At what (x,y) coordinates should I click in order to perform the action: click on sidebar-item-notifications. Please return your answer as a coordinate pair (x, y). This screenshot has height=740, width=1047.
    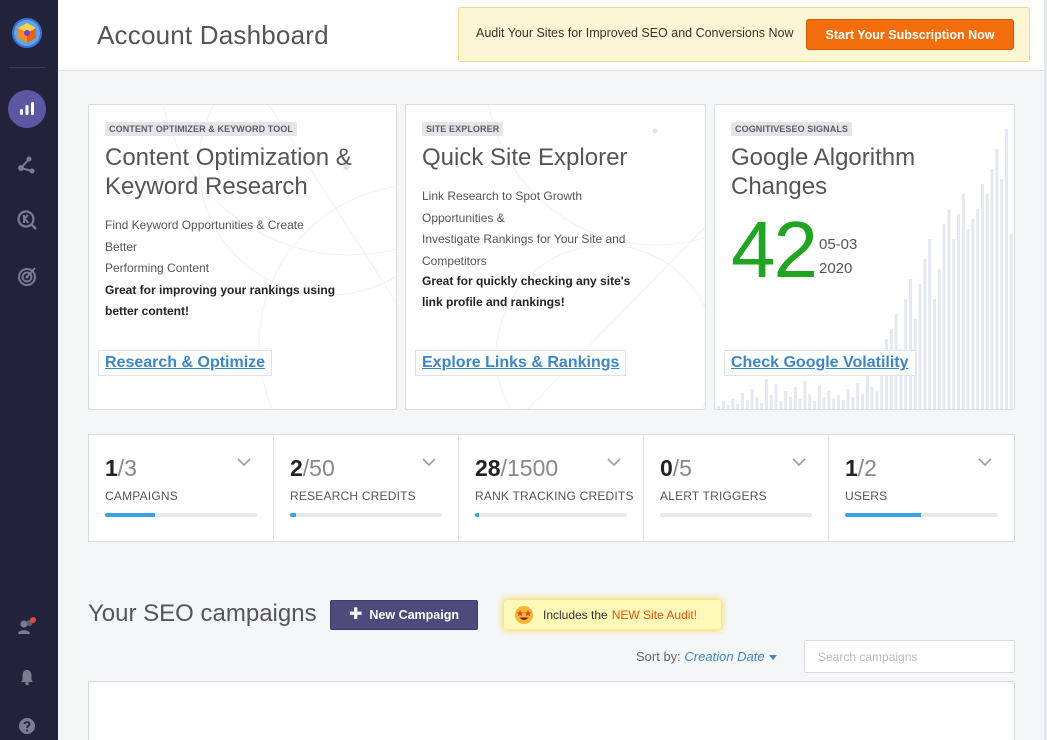
    Looking at the image, I should click on (27, 677).